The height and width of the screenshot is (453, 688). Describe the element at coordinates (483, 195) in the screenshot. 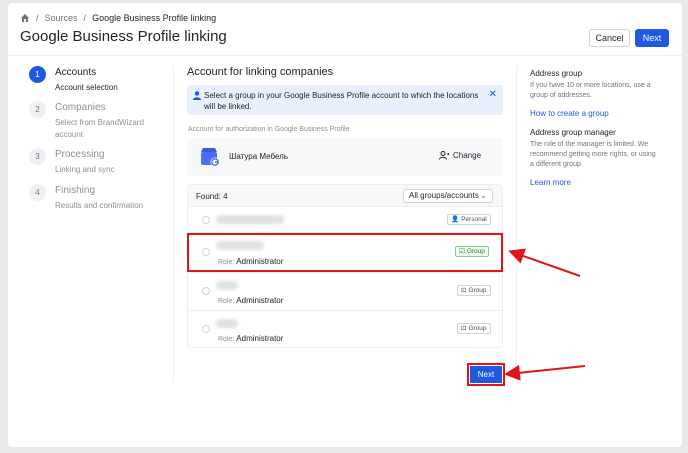

I see `chevron-down-icon: ⌄` at that location.